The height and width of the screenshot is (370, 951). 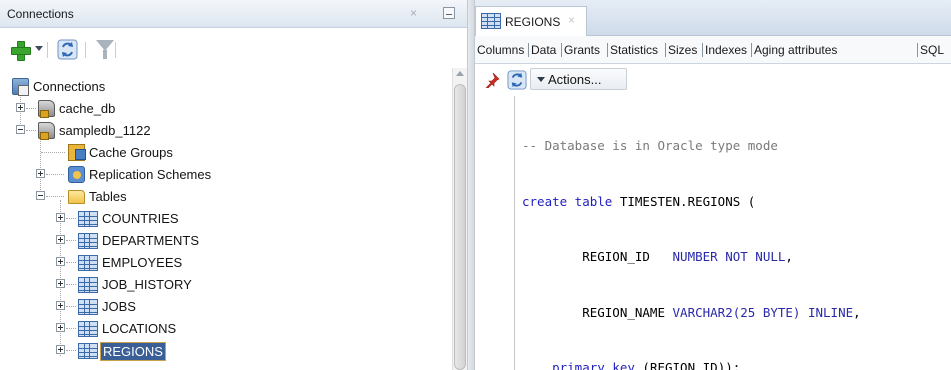 What do you see at coordinates (226, 329) in the screenshot?
I see `tree-item-table: LOCATIONS` at bounding box center [226, 329].